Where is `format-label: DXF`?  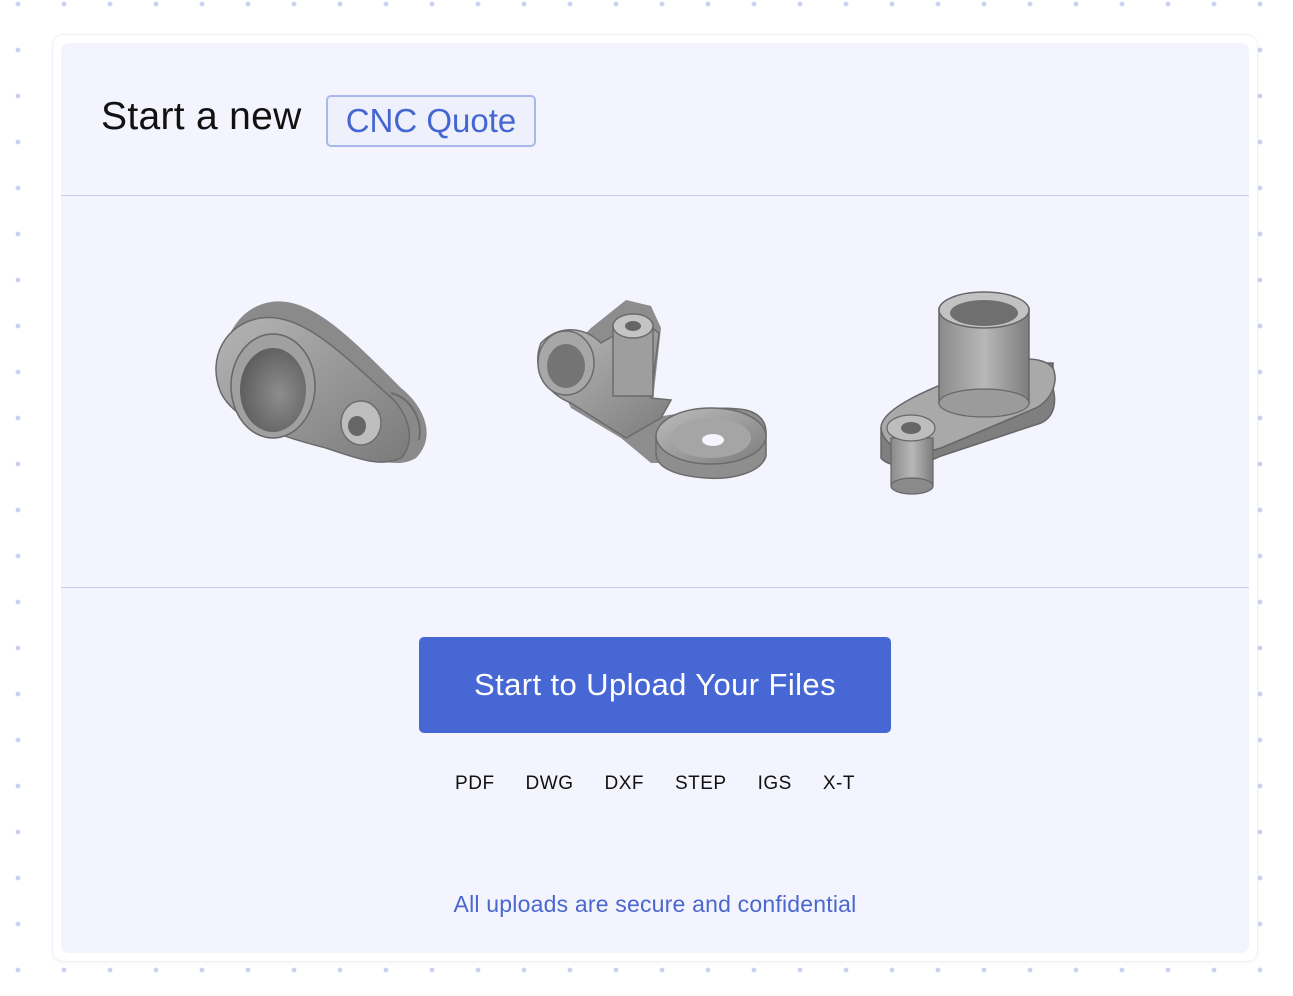
format-label: DXF is located at coordinates (624, 783).